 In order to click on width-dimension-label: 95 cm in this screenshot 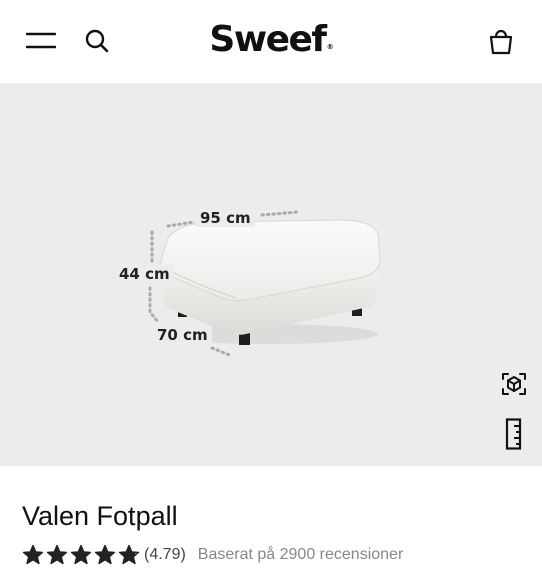, I will do `click(225, 218)`.